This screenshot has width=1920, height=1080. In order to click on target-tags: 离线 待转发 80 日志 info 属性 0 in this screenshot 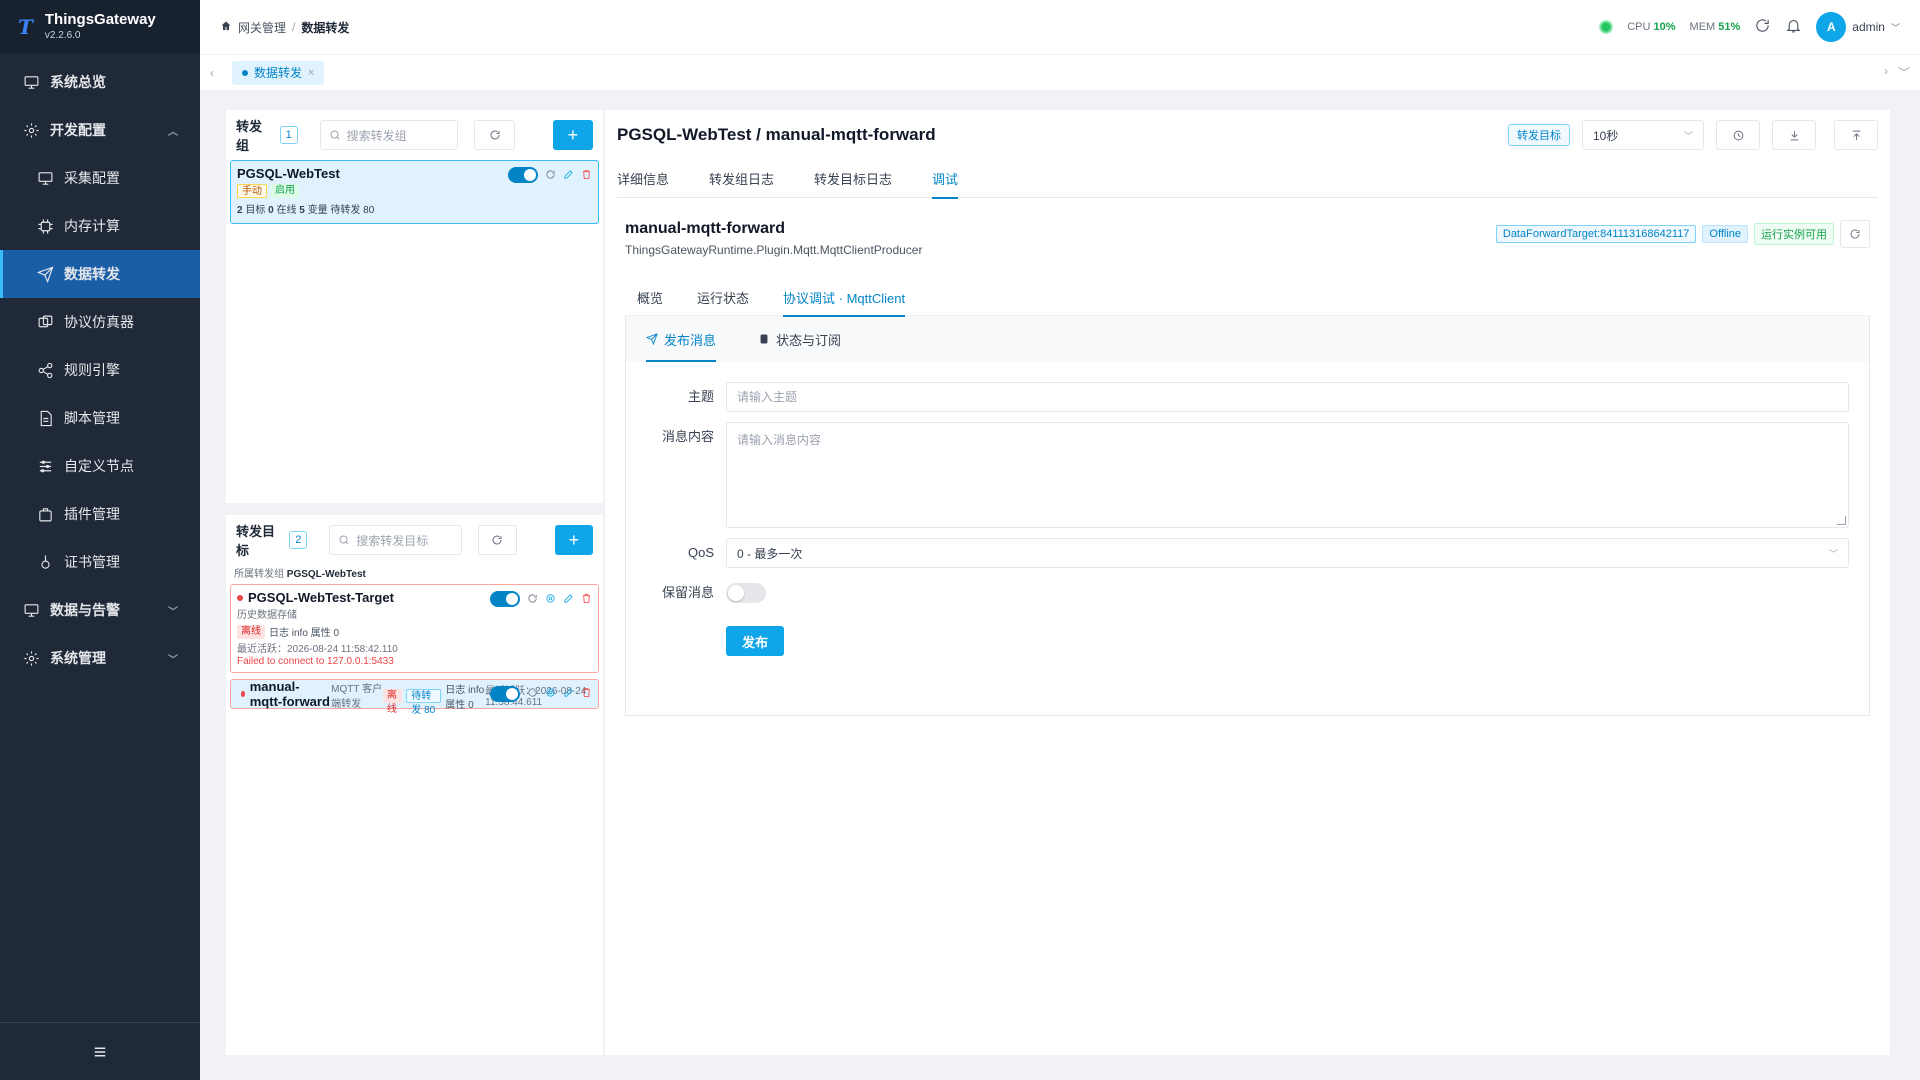, I will do `click(433, 698)`.